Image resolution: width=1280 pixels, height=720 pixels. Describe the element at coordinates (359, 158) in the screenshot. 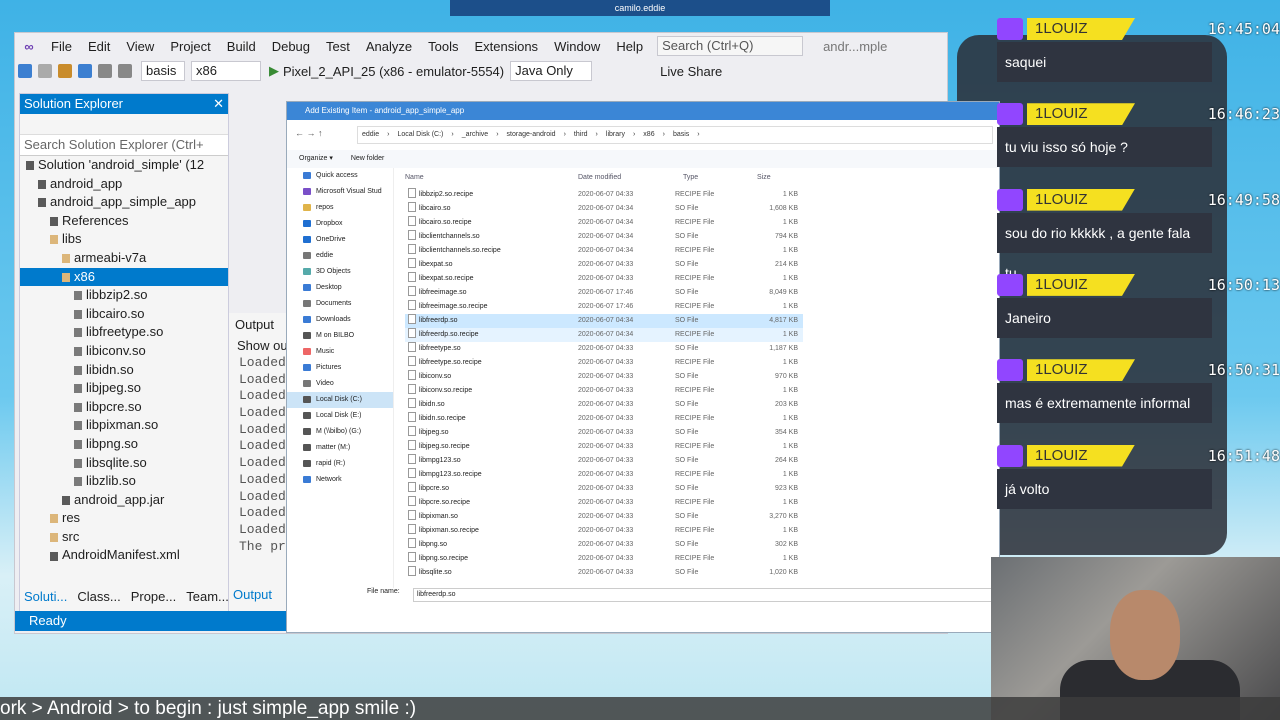

I see `new-folder-button: New folder` at that location.